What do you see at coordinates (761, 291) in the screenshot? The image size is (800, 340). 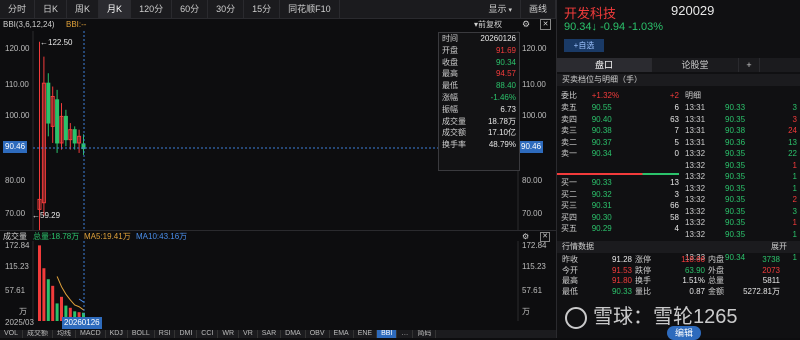 I see `quote-value: 5272.81万` at bounding box center [761, 291].